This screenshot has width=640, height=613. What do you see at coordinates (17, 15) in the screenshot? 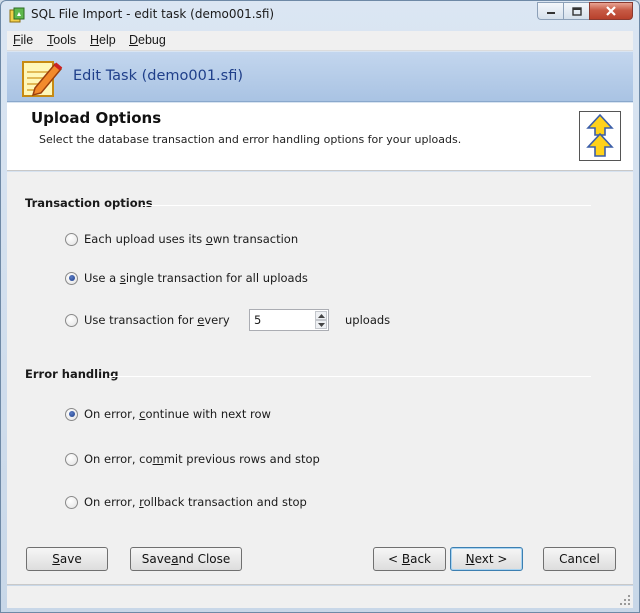
I see `app-icon` at bounding box center [17, 15].